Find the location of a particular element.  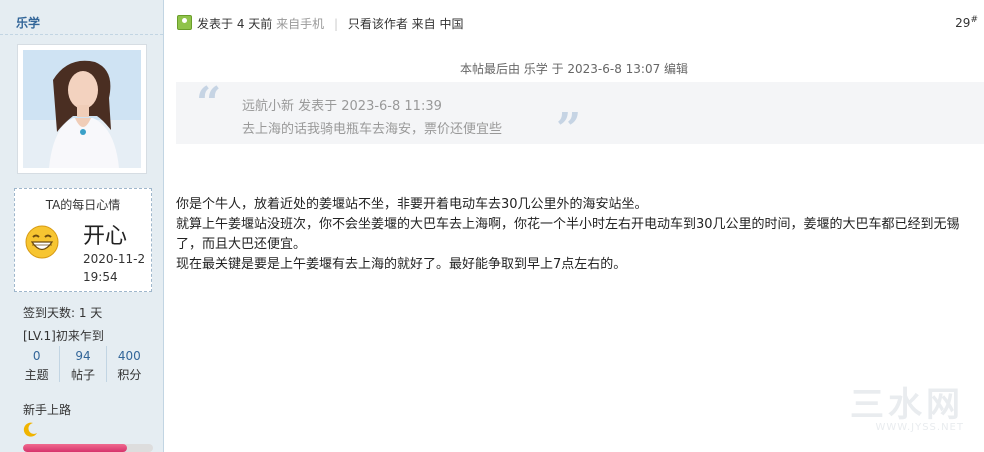

post-time: 发表于 4 天前 is located at coordinates (235, 24).